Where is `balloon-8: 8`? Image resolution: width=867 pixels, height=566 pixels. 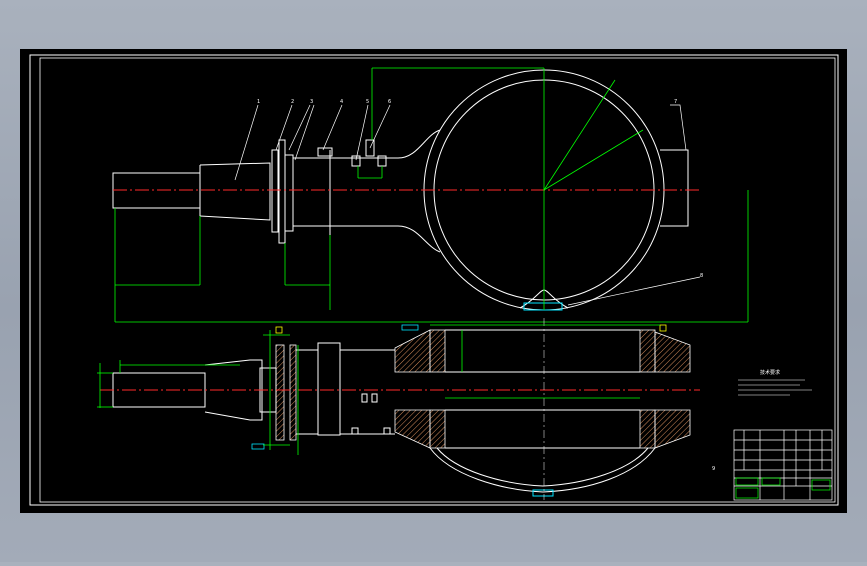 balloon-8: 8 is located at coordinates (701, 276).